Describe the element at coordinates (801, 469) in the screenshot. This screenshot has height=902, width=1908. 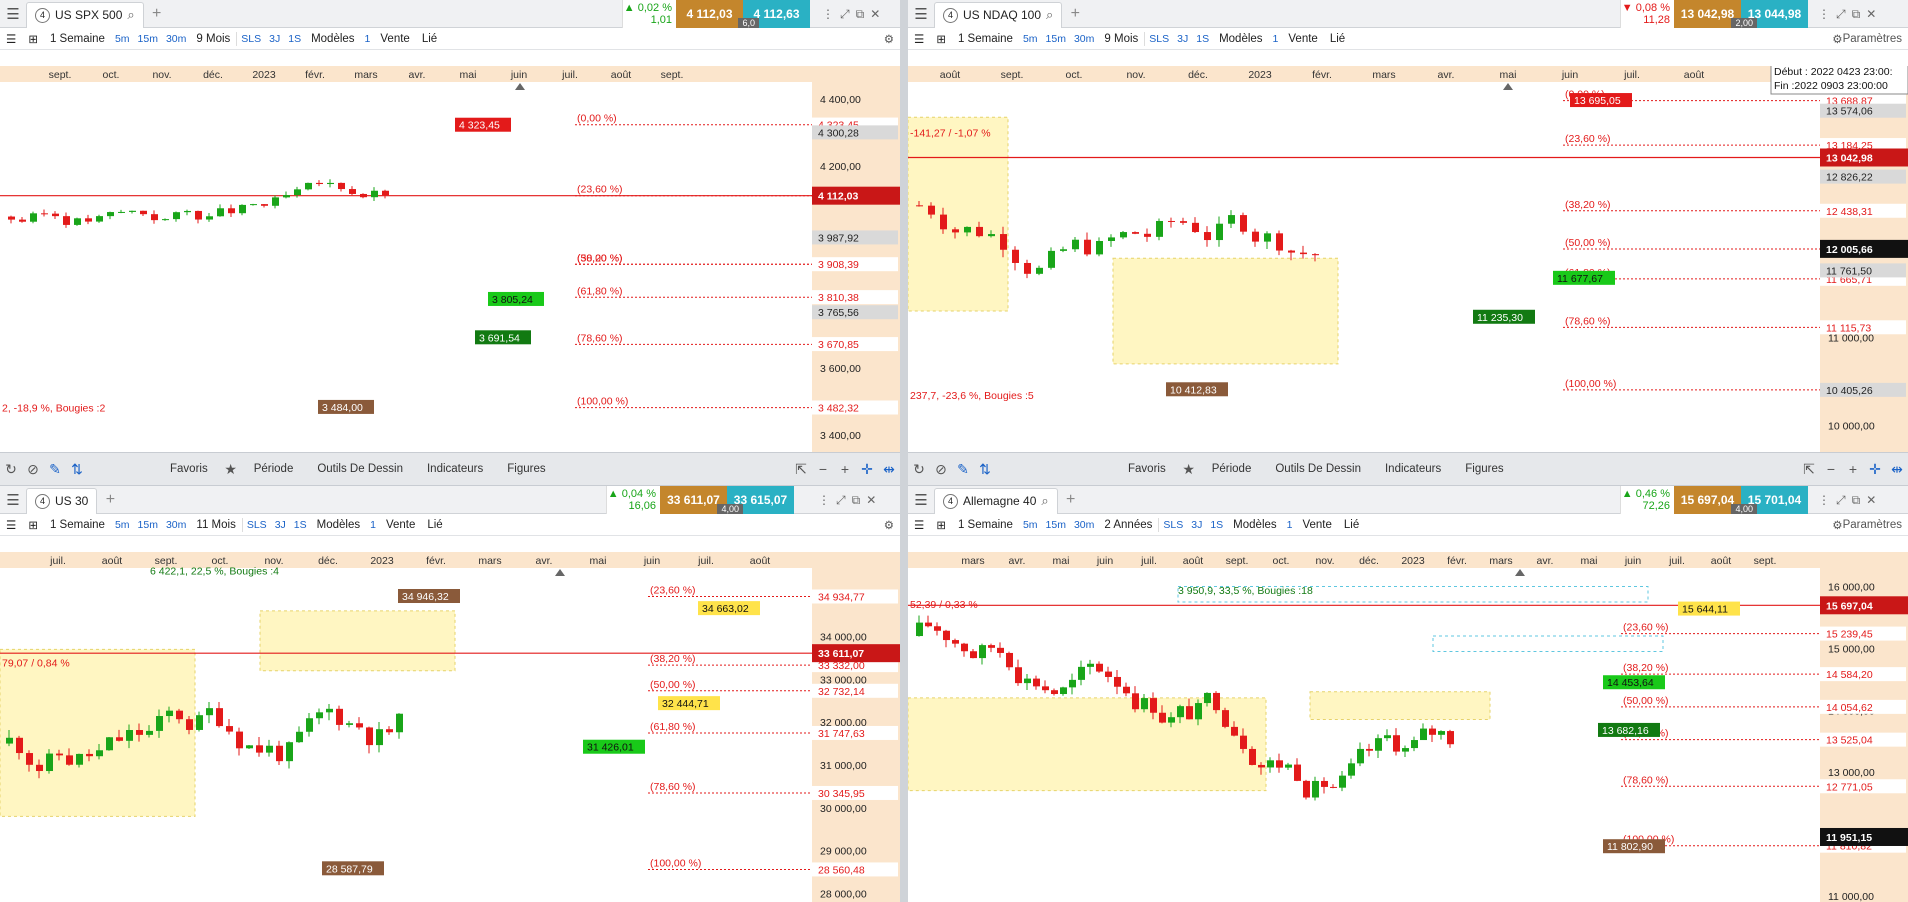
I see `export-icon: ⇱` at that location.